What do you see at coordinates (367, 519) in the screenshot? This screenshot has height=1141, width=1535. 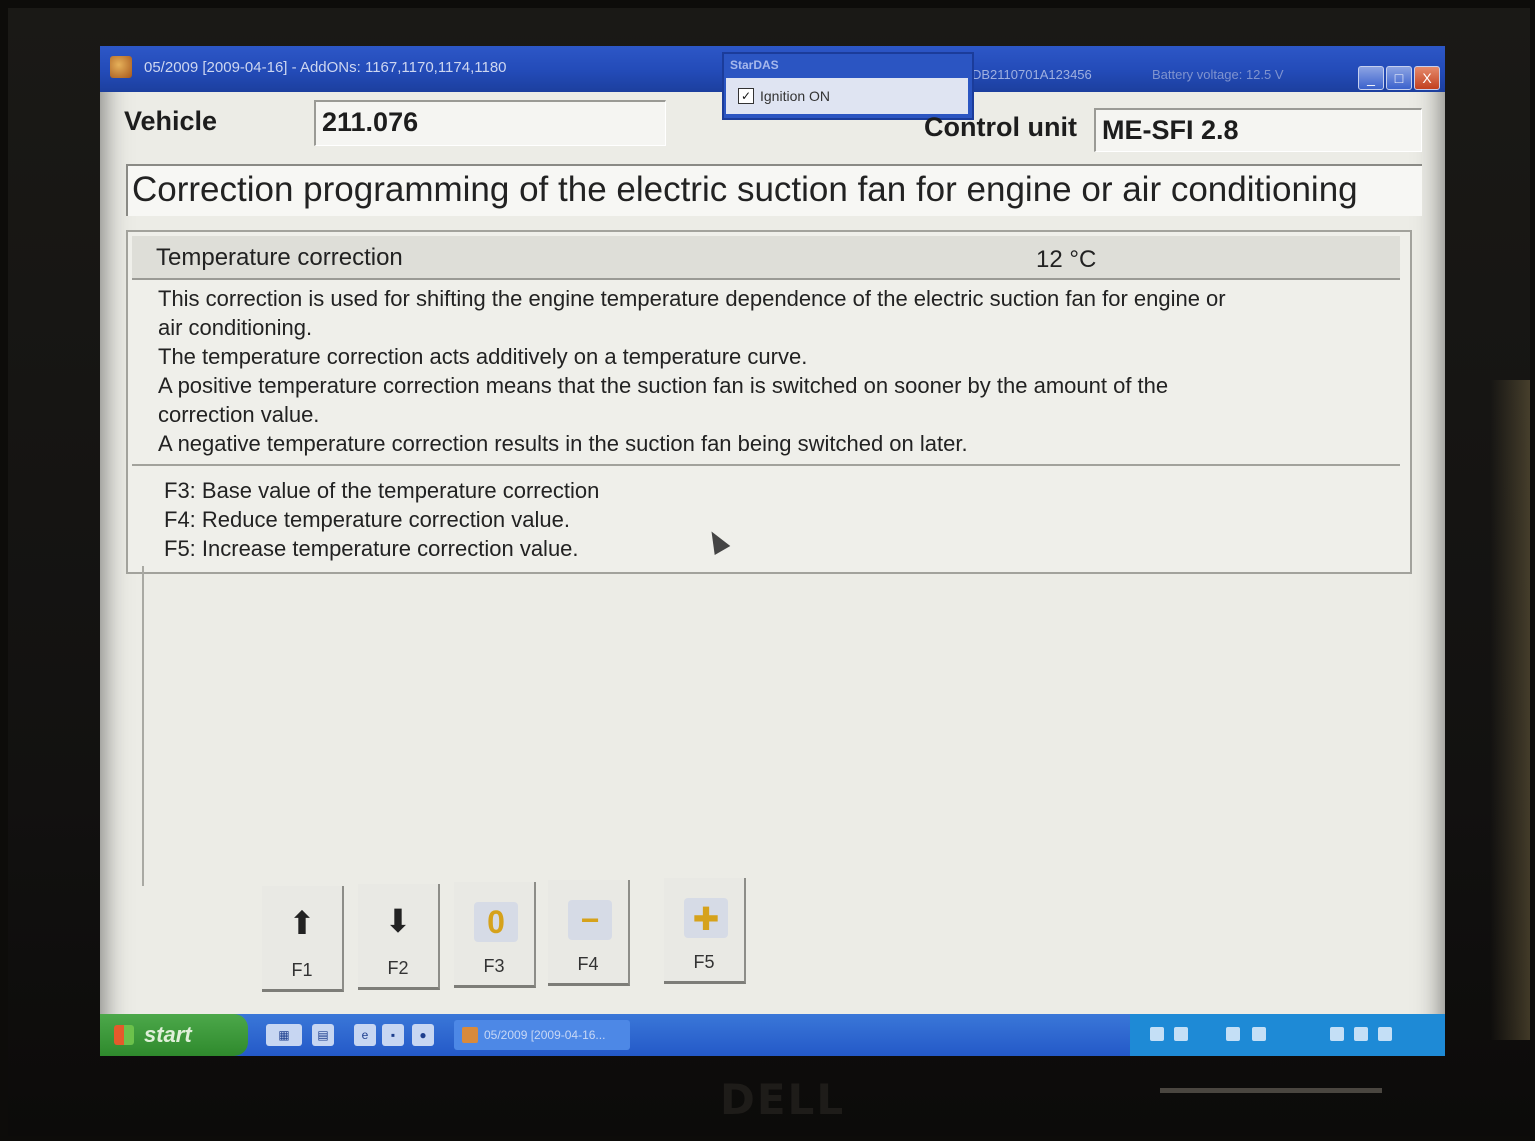 I see `hint-line: F4: Reduce temperature correction value.` at bounding box center [367, 519].